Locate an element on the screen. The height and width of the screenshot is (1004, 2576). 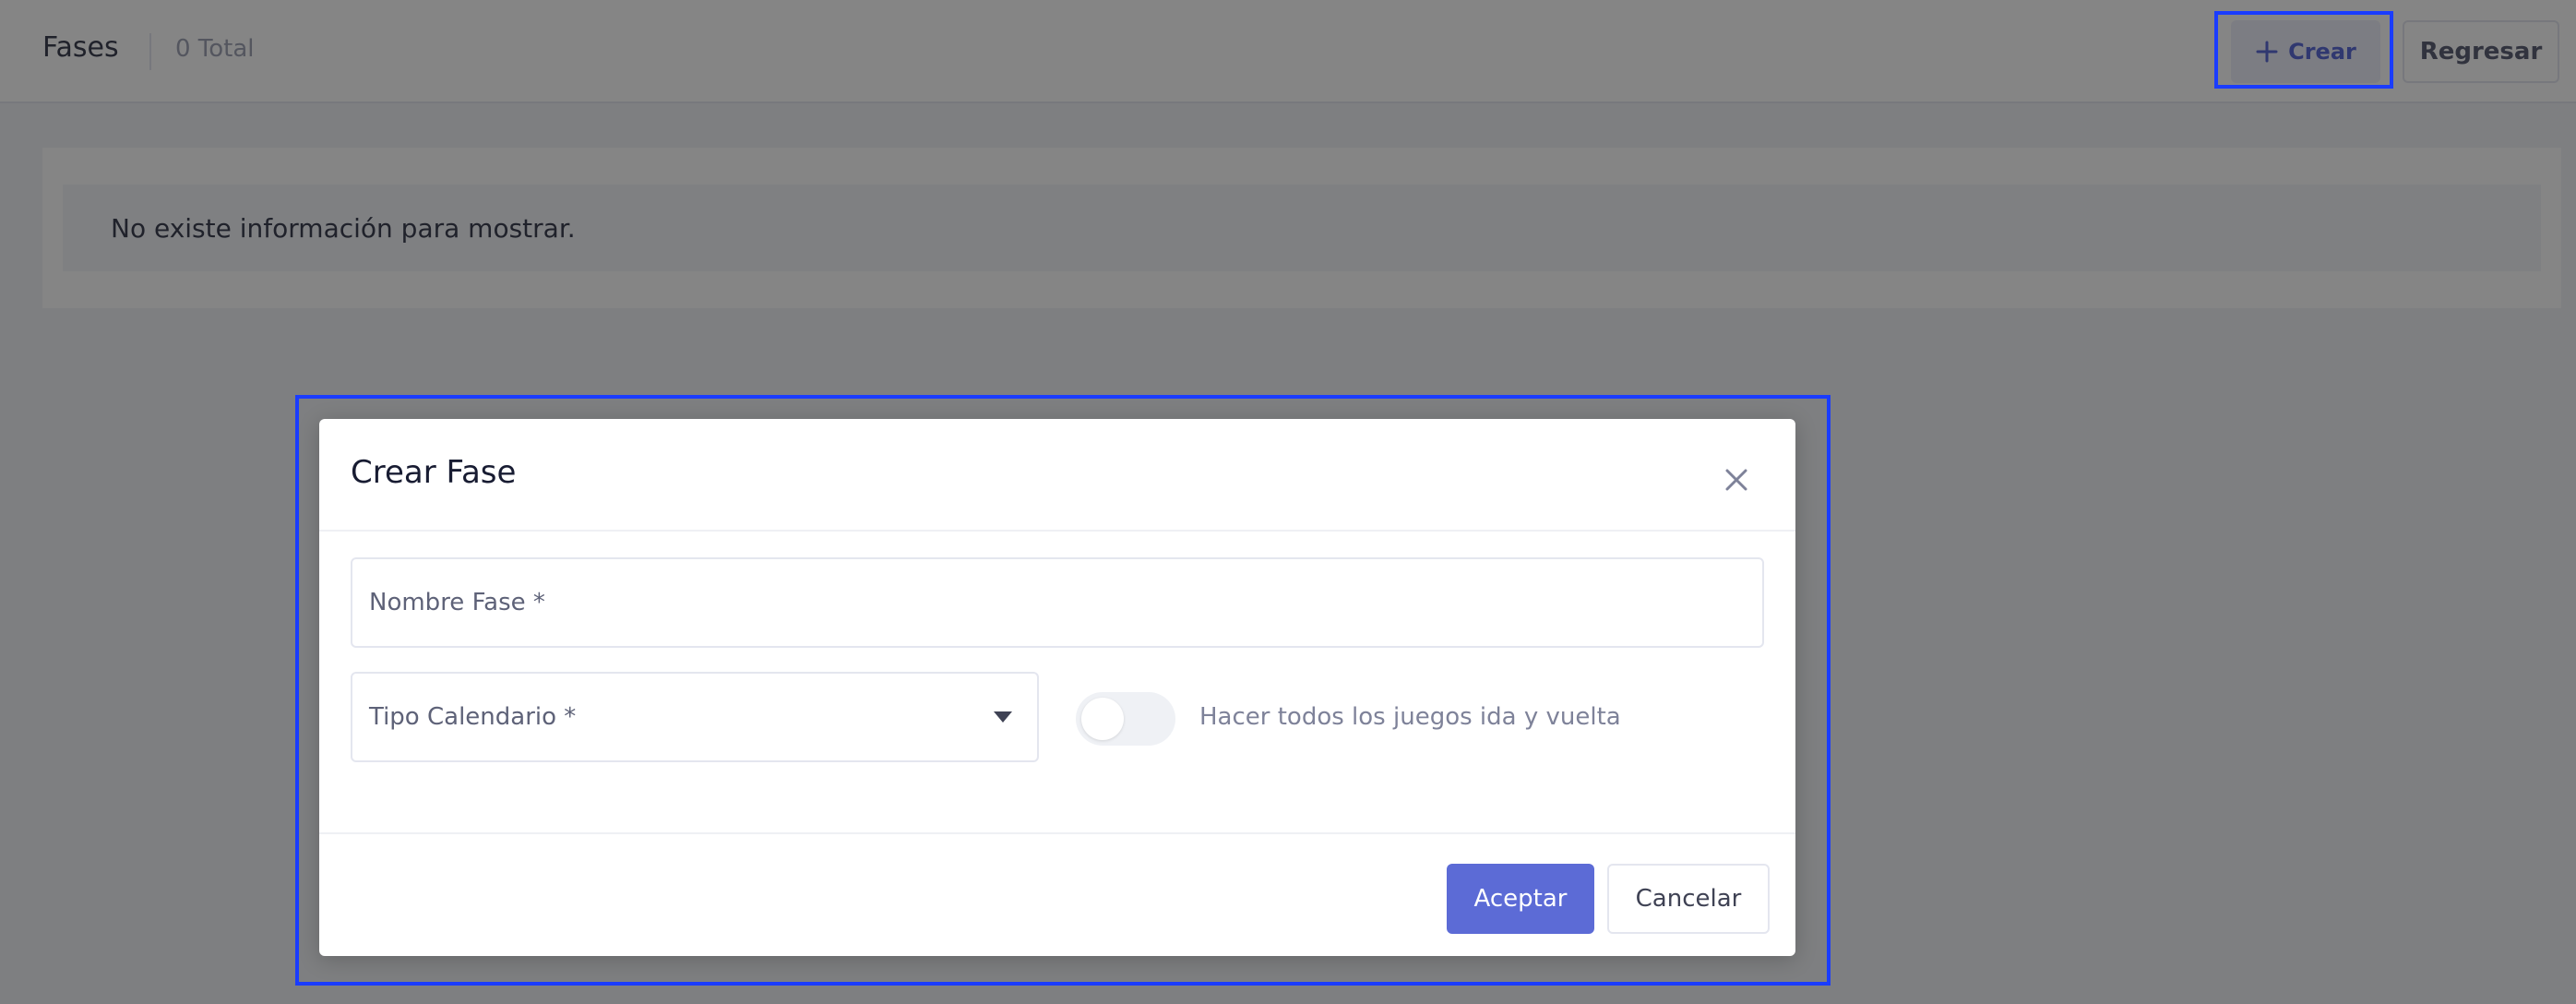
ida-vuelta-label: Hacer todos los juegos ida y vuelta is located at coordinates (1410, 717).